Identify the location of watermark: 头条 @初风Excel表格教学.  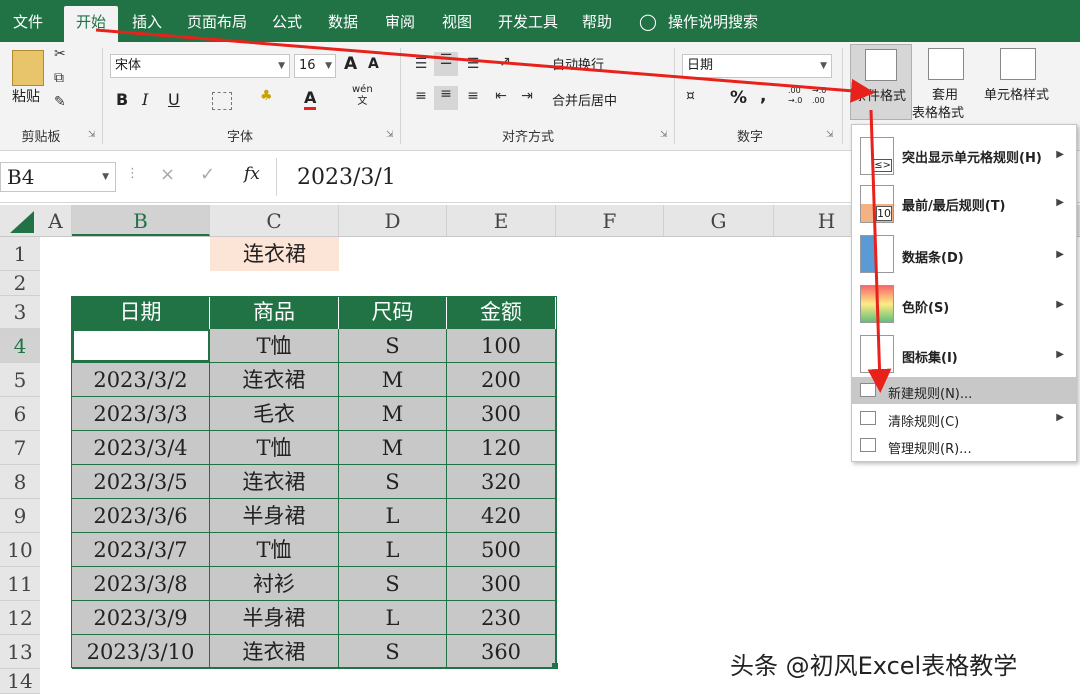
(874, 666).